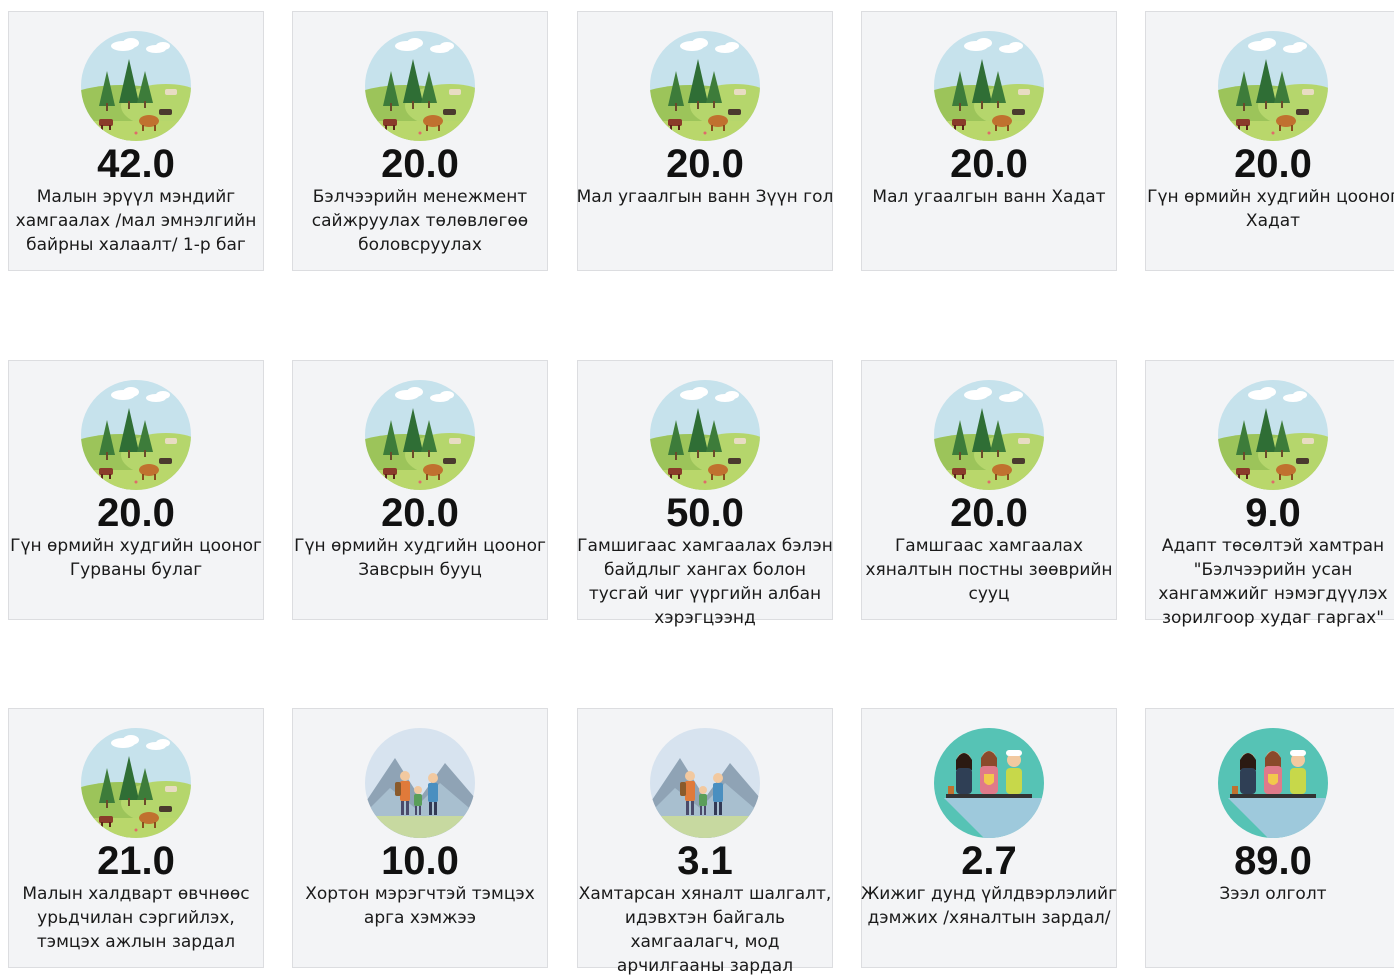 This screenshot has width=1394, height=978. What do you see at coordinates (1273, 894) in the screenshot?
I see `budget-item-label: Зээл олголт` at bounding box center [1273, 894].